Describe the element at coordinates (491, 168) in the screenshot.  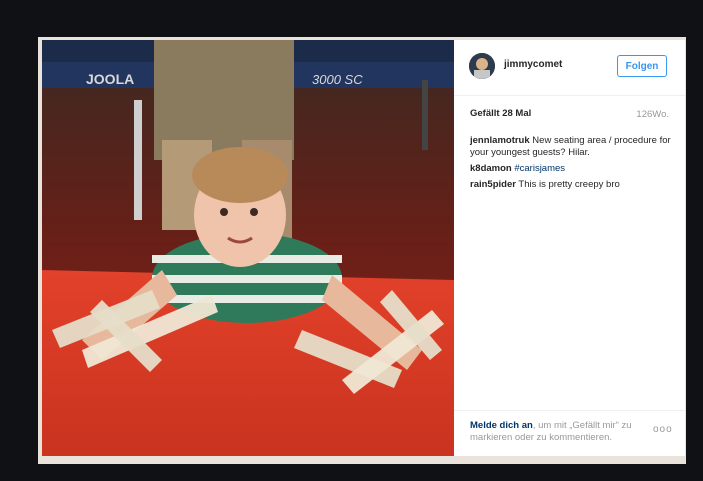
I see `comment-username: k8damon` at that location.